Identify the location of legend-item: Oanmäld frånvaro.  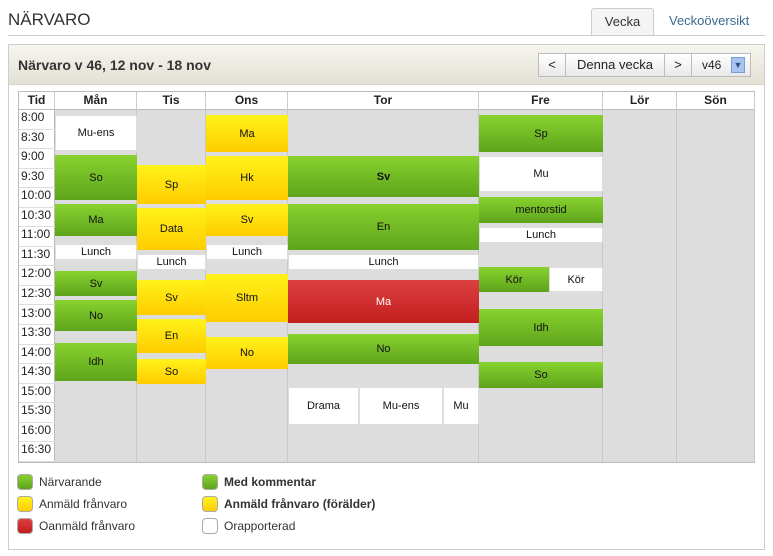
(76, 526).